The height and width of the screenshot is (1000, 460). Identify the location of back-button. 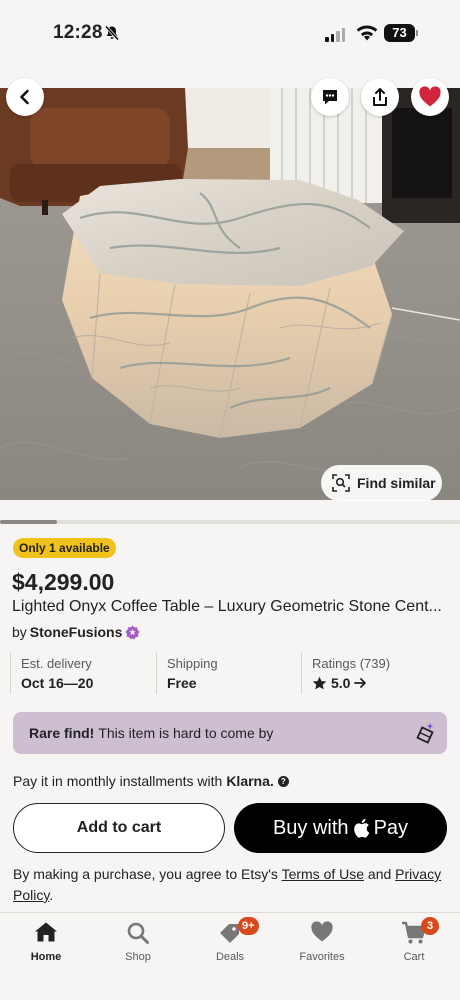
(25, 97).